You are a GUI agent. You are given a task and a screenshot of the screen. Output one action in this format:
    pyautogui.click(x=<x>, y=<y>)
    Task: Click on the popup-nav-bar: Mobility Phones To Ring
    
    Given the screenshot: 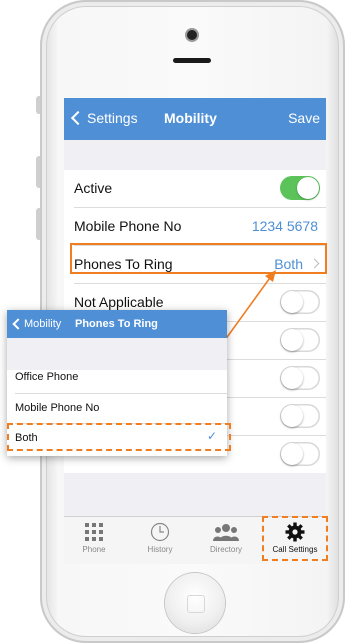 What is the action you would take?
    pyautogui.click(x=117, y=324)
    